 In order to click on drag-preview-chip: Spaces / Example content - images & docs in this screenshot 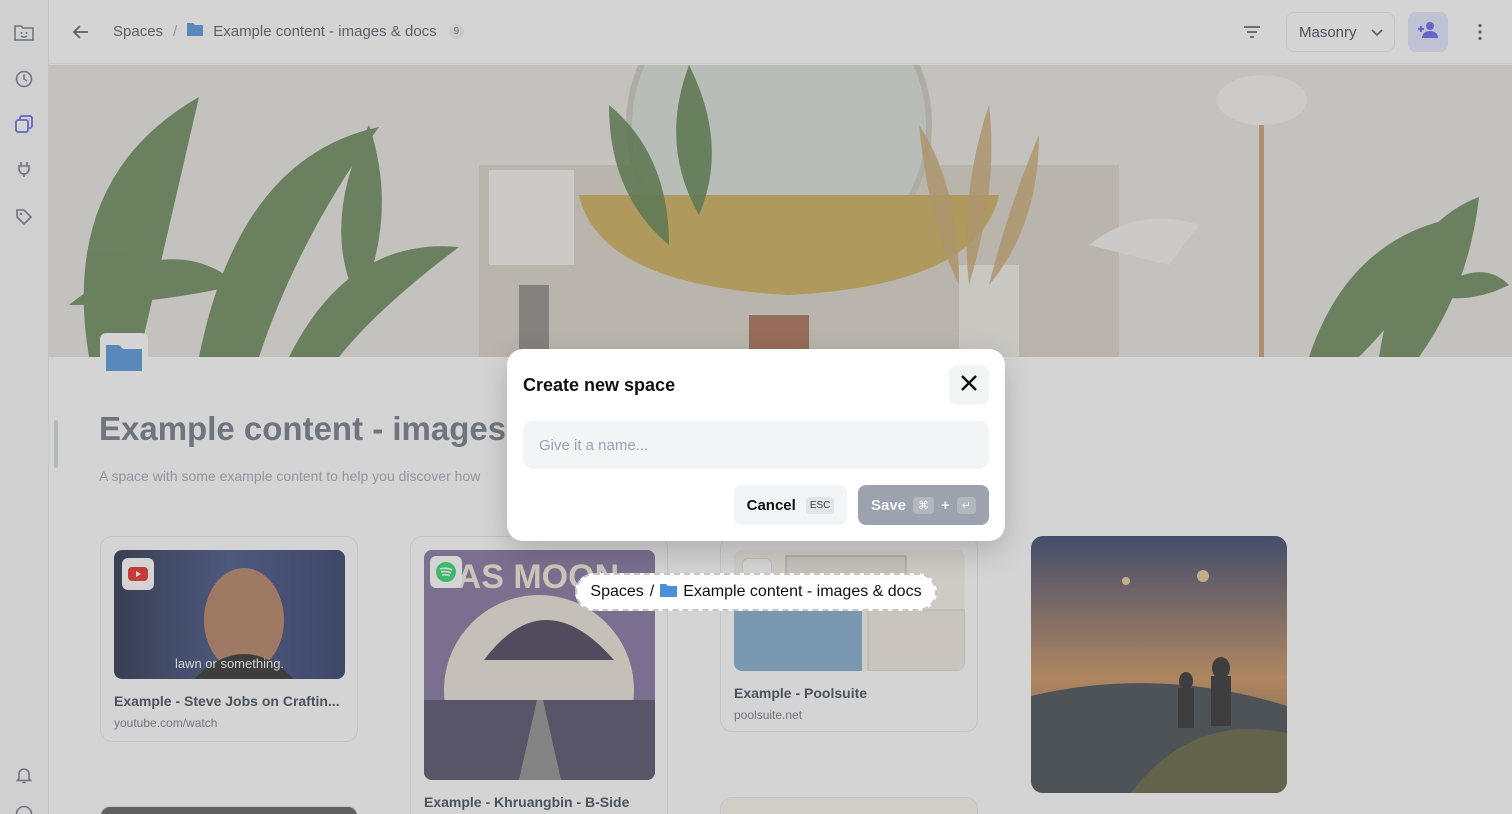, I will do `click(756, 592)`.